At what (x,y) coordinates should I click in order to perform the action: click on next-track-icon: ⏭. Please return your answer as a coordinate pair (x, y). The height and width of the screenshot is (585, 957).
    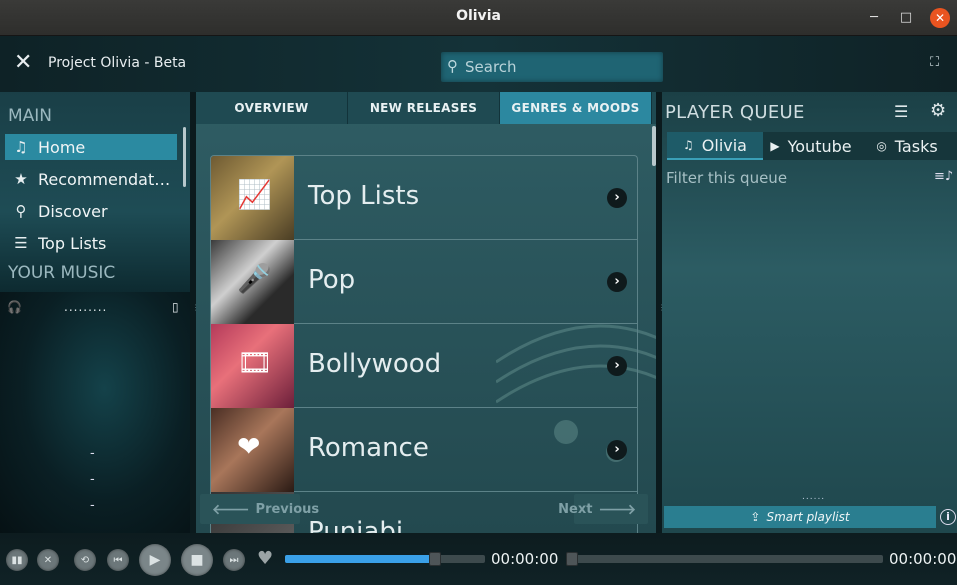
    Looking at the image, I should click on (234, 560).